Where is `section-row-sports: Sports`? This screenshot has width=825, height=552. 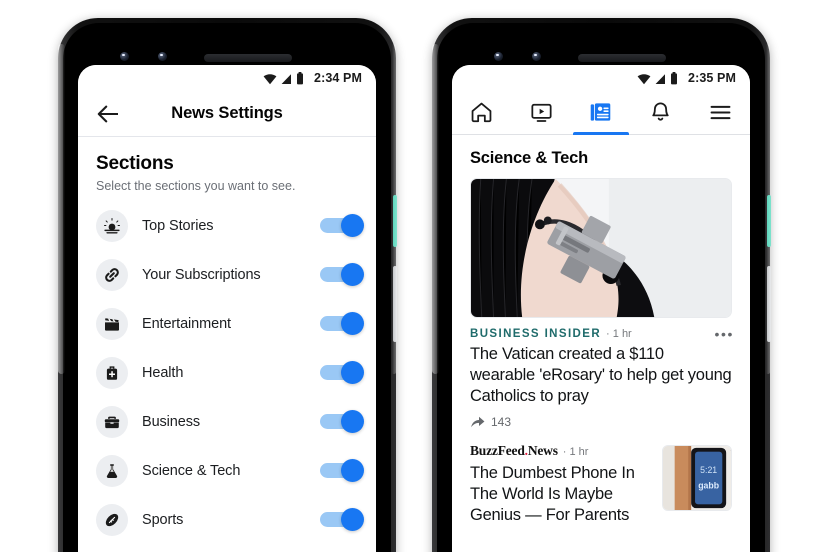 section-row-sports: Sports is located at coordinates (227, 519).